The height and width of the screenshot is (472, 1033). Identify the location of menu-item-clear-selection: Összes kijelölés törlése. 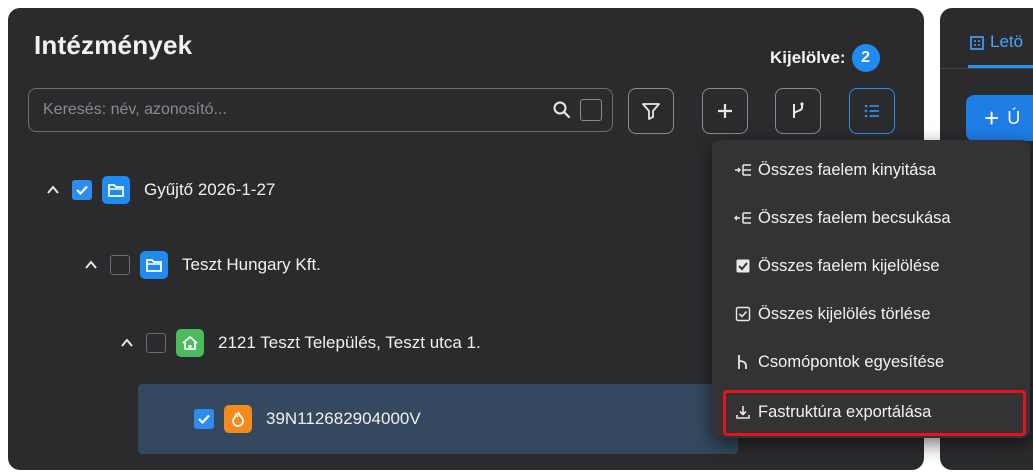
(871, 314).